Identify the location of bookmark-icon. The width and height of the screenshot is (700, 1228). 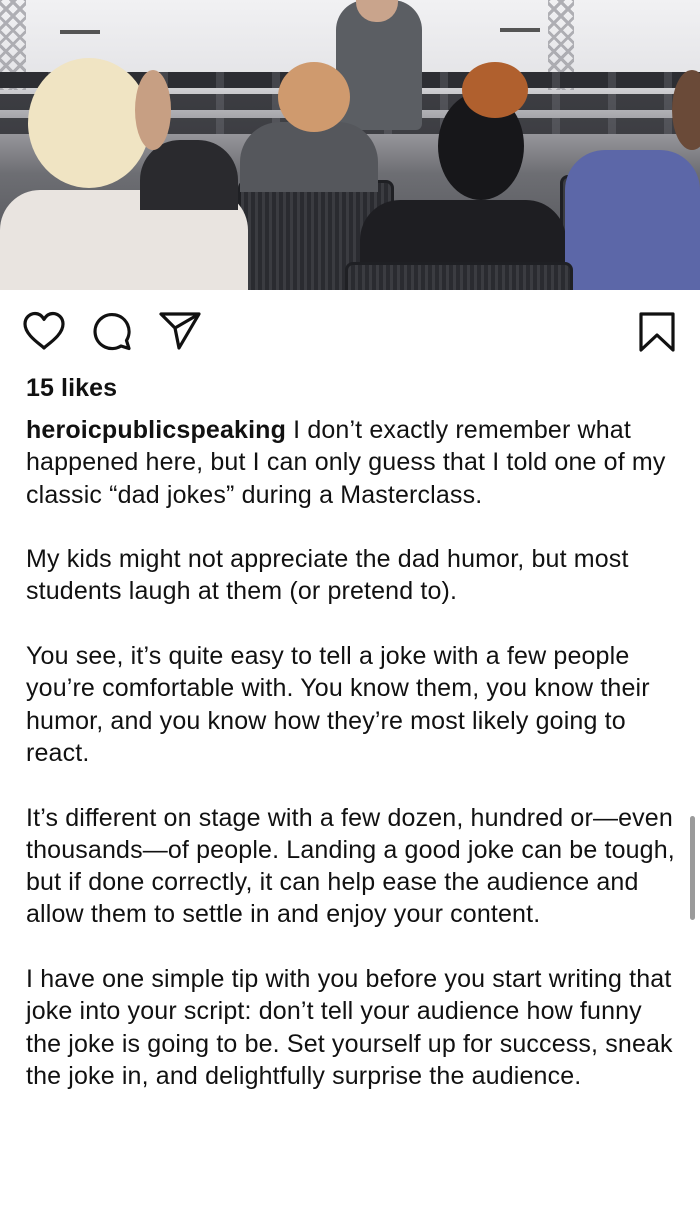
(657, 332).